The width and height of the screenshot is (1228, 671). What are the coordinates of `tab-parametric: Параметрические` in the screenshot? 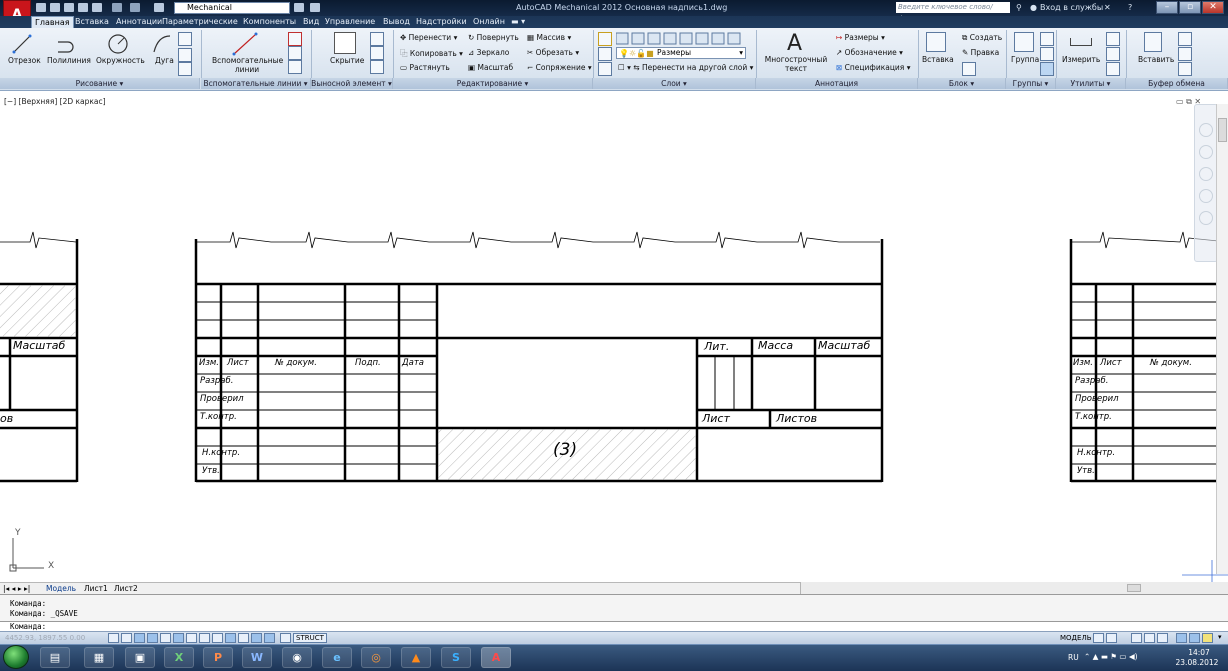 It's located at (200, 22).